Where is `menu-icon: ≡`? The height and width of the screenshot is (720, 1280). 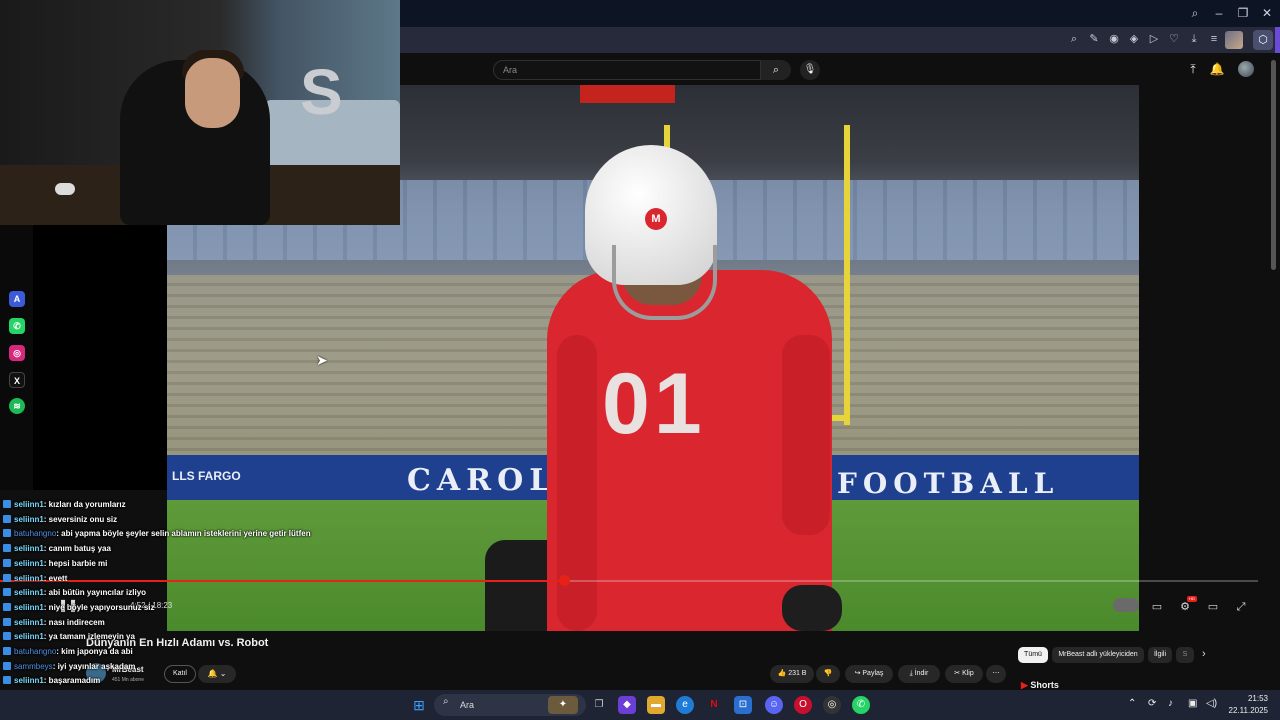
menu-icon: ≡ is located at coordinates (1214, 39).